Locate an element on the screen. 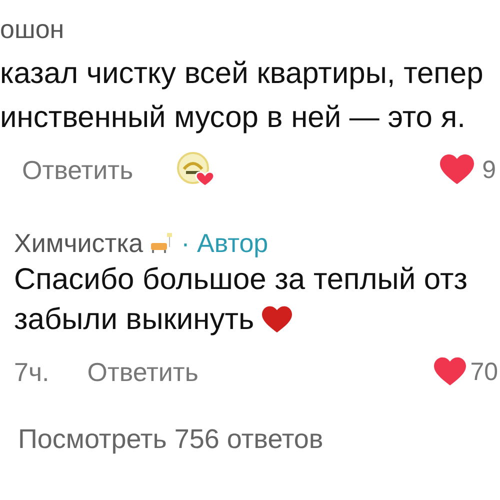 The height and width of the screenshot is (500, 500). author-label: · Автор is located at coordinates (224, 243).